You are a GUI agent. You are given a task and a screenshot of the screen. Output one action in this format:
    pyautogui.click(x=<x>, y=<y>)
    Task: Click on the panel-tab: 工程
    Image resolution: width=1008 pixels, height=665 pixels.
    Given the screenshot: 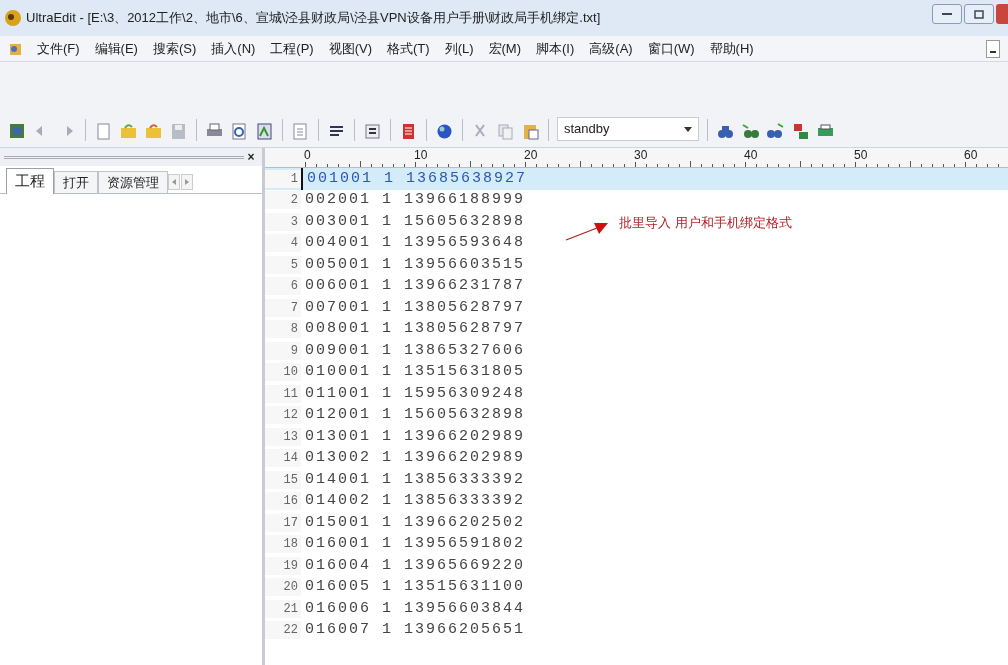 What is the action you would take?
    pyautogui.click(x=30, y=181)
    